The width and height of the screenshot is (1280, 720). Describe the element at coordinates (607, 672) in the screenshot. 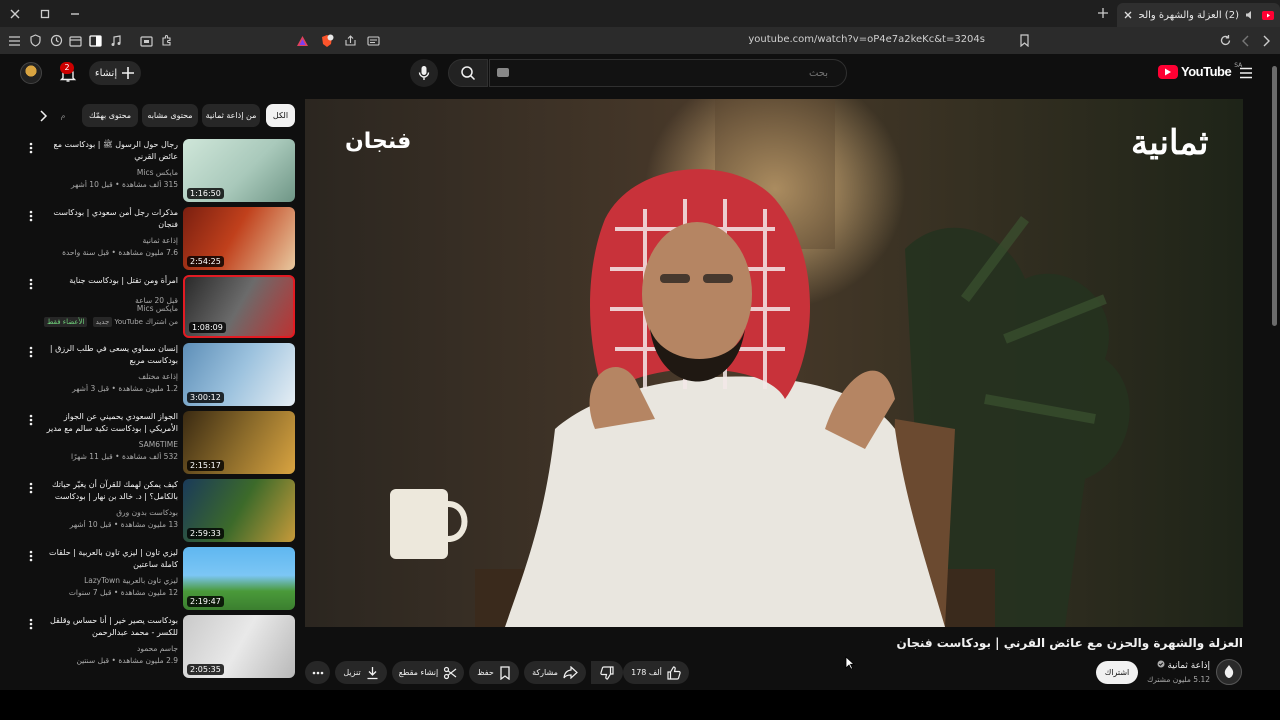

I see `dislike-button` at that location.